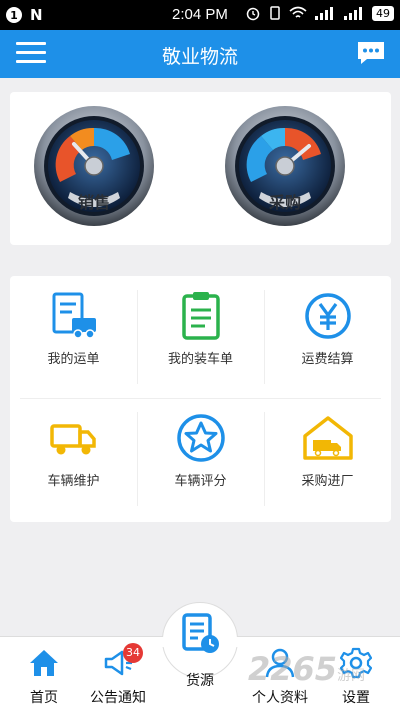 Image resolution: width=400 pixels, height=714 pixels. Describe the element at coordinates (327, 481) in the screenshot. I see `grid-item-label: 采购进厂` at that location.